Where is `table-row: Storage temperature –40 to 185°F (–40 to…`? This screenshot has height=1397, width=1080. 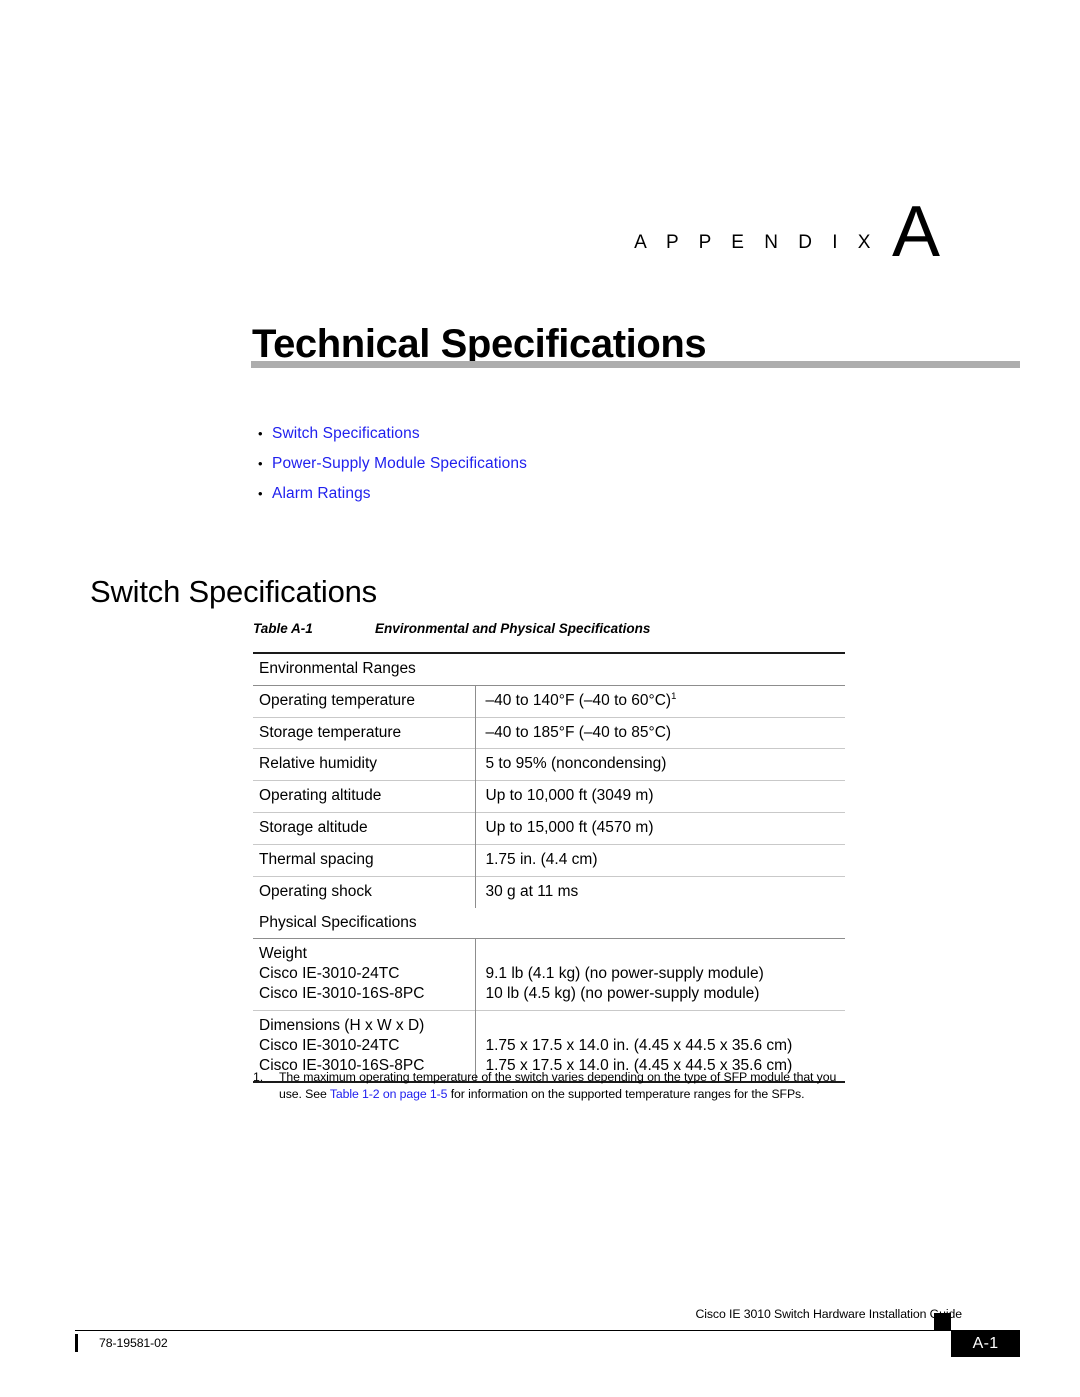
table-row: Storage temperature –40 to 185°F (–40 to… is located at coordinates (549, 732).